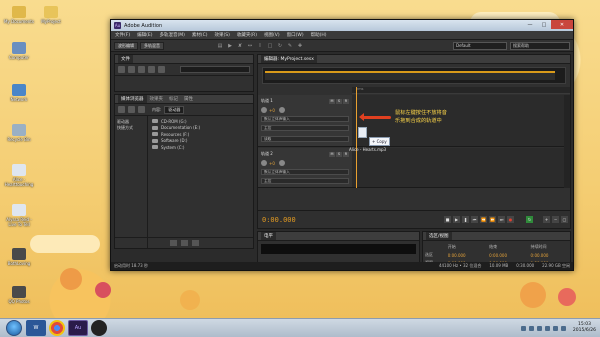 This screenshot has width=600, height=337. Describe the element at coordinates (57, 328) in the screenshot. I see `chrome-app-icon` at that location.